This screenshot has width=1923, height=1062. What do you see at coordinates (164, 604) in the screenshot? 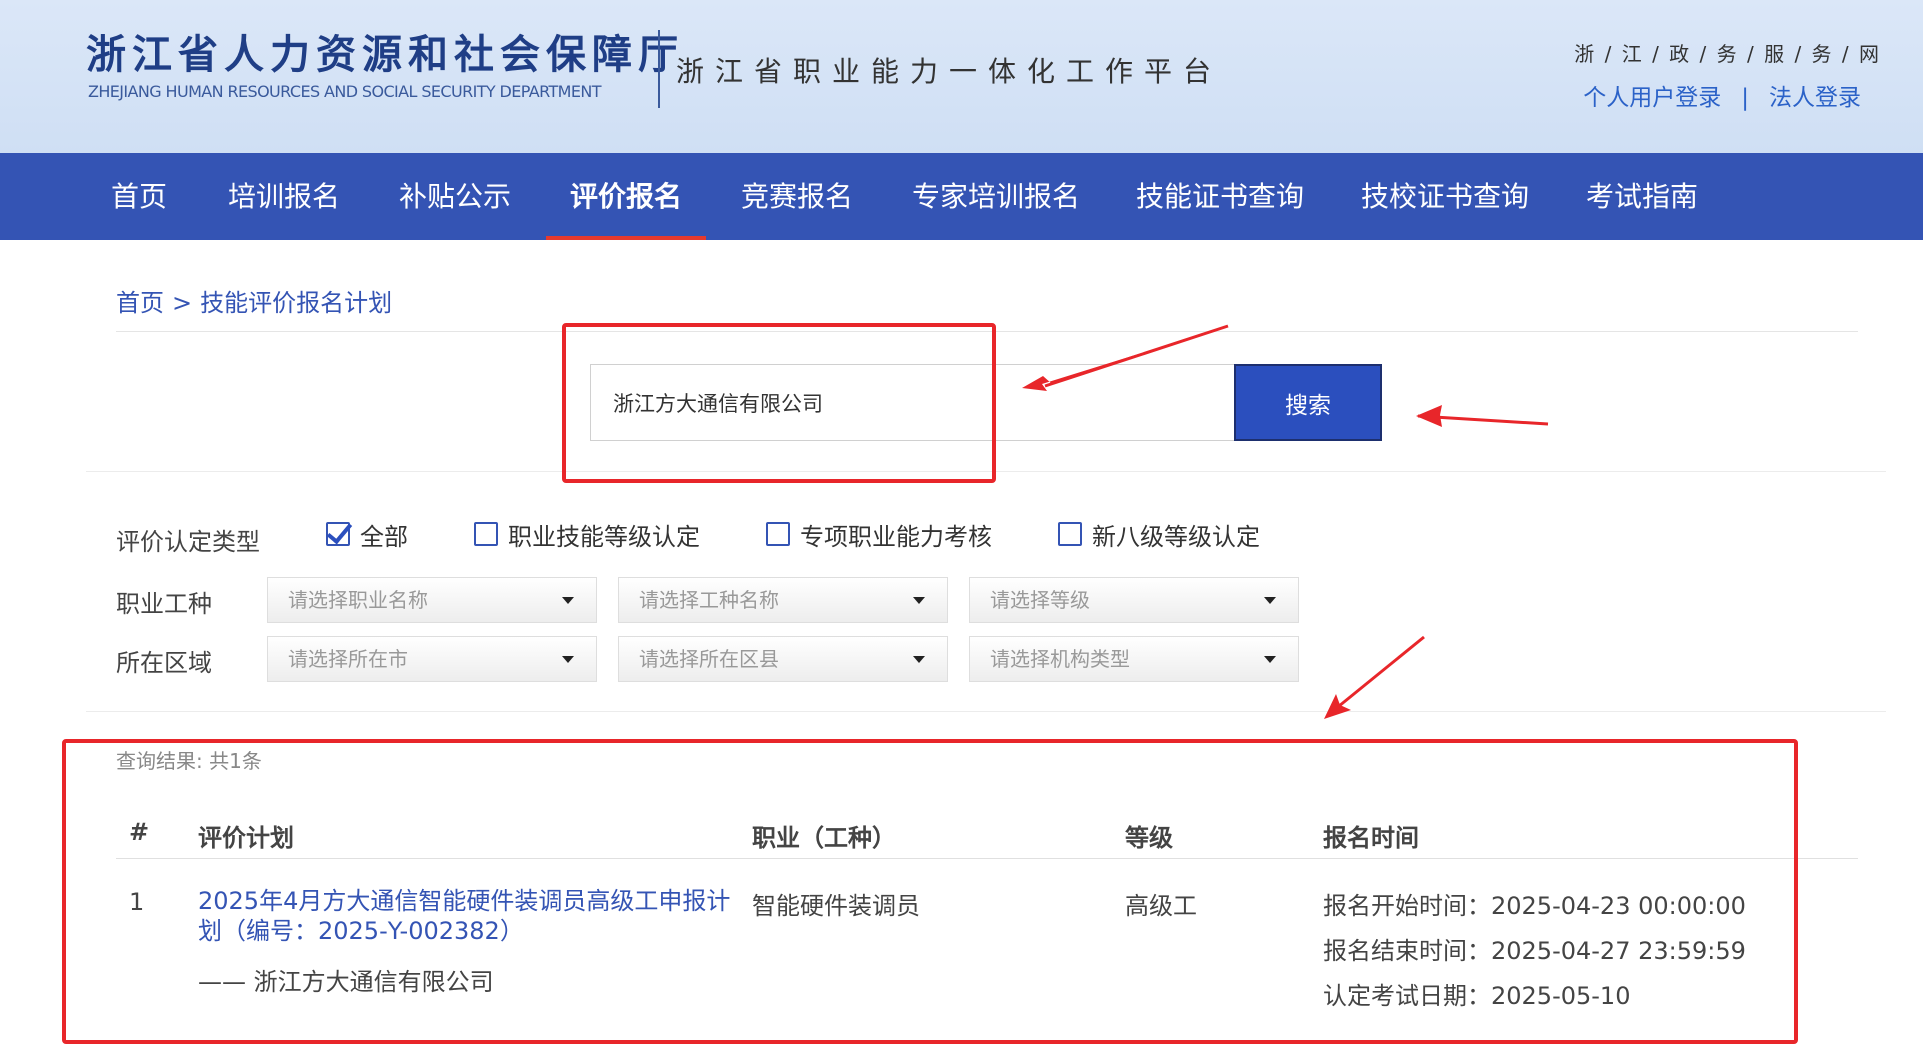
I see `occupation-label: 职业工种` at bounding box center [164, 604].